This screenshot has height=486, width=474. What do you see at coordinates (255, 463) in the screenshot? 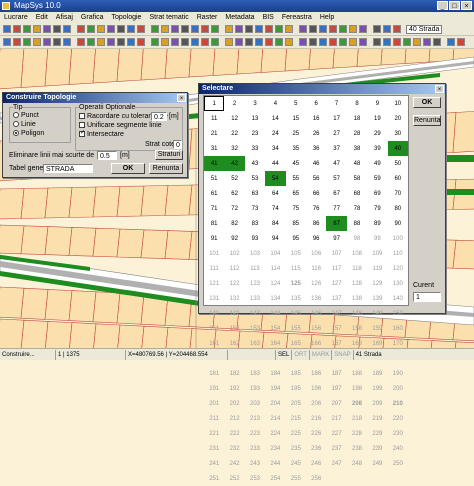
I see `layer-cell-243: 243` at bounding box center [255, 463].